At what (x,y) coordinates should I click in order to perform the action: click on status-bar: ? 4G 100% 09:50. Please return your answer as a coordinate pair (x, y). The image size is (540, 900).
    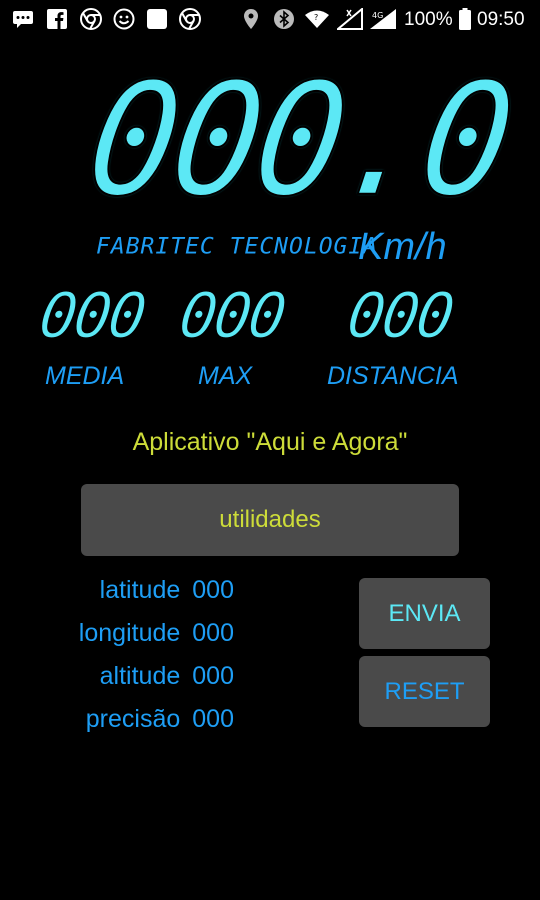
    Looking at the image, I should click on (270, 19).